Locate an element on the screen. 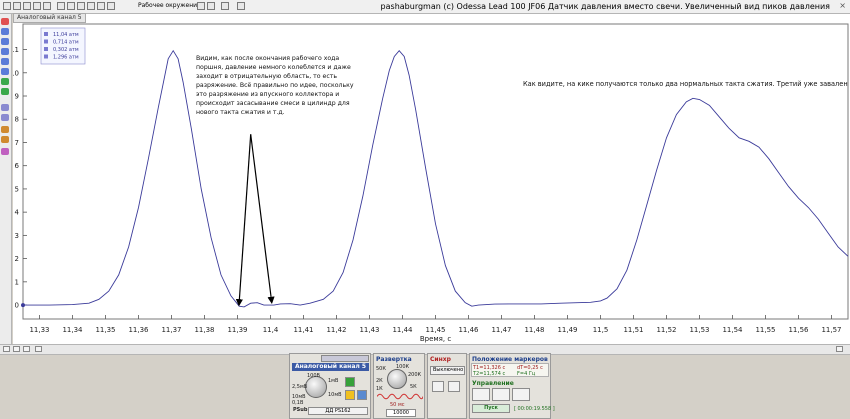 Image resolution: width=850 pixels, height=419 pixels. color-icon is located at coordinates (5, 151).